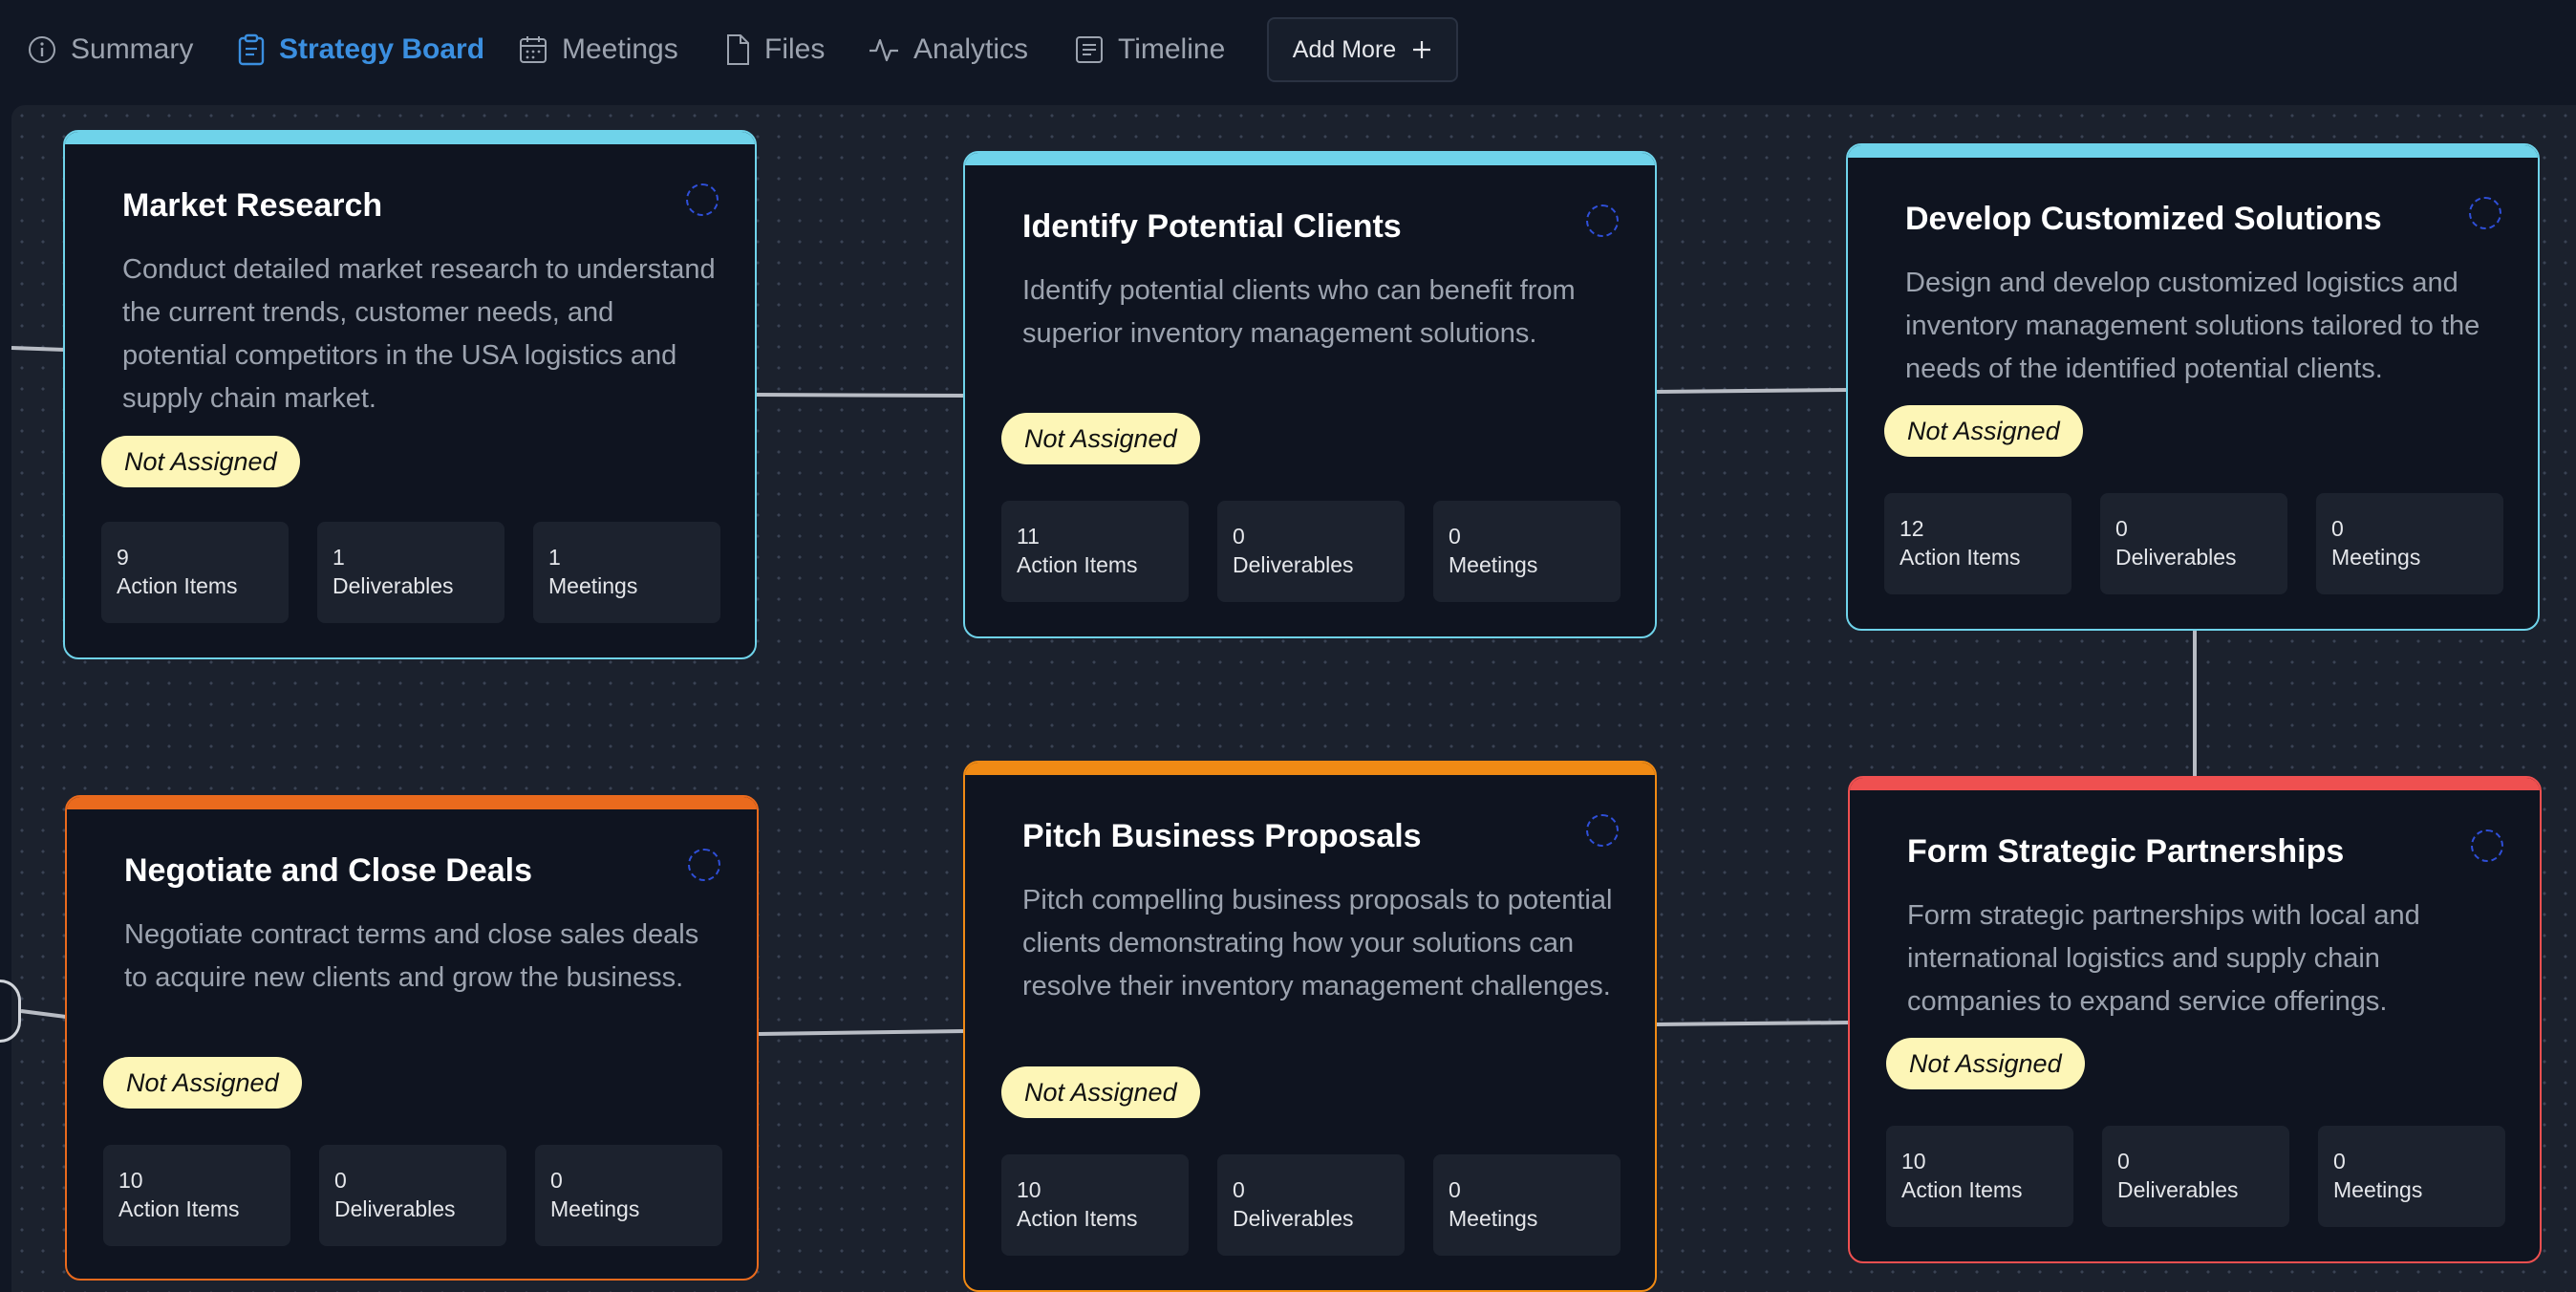 The height and width of the screenshot is (1292, 2576). I want to click on timeline-icon, so click(1089, 49).